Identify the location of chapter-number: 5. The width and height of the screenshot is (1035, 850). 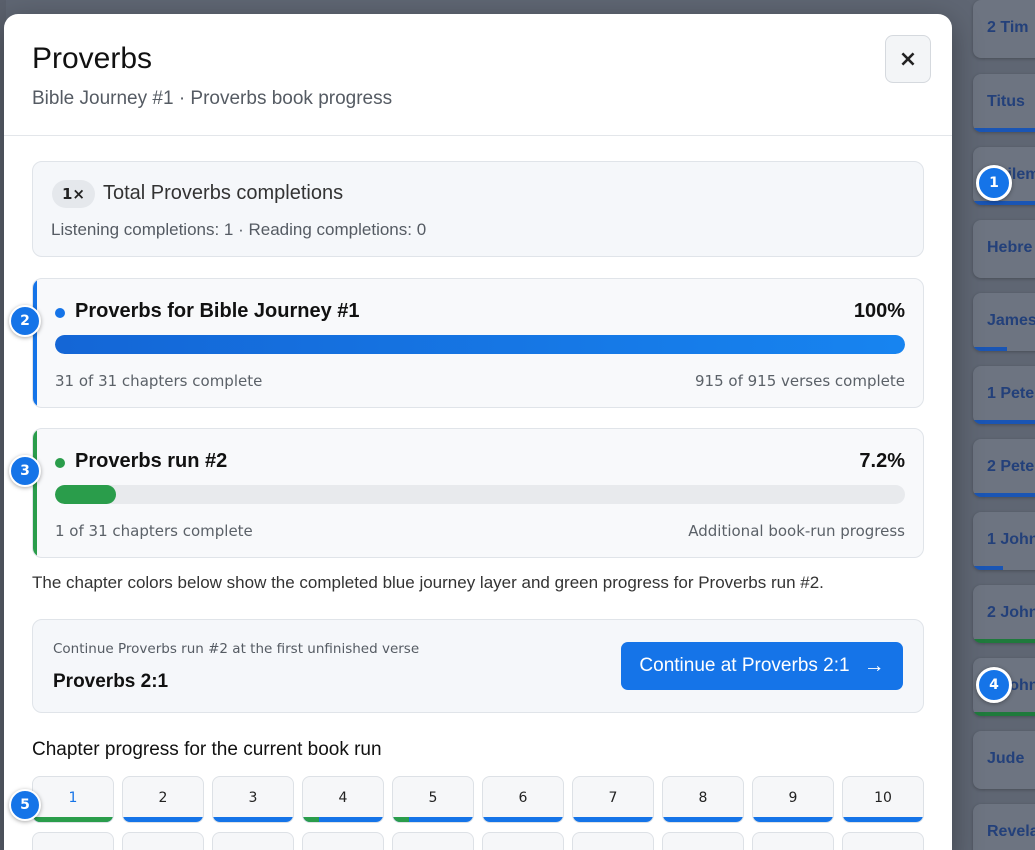
(433, 798).